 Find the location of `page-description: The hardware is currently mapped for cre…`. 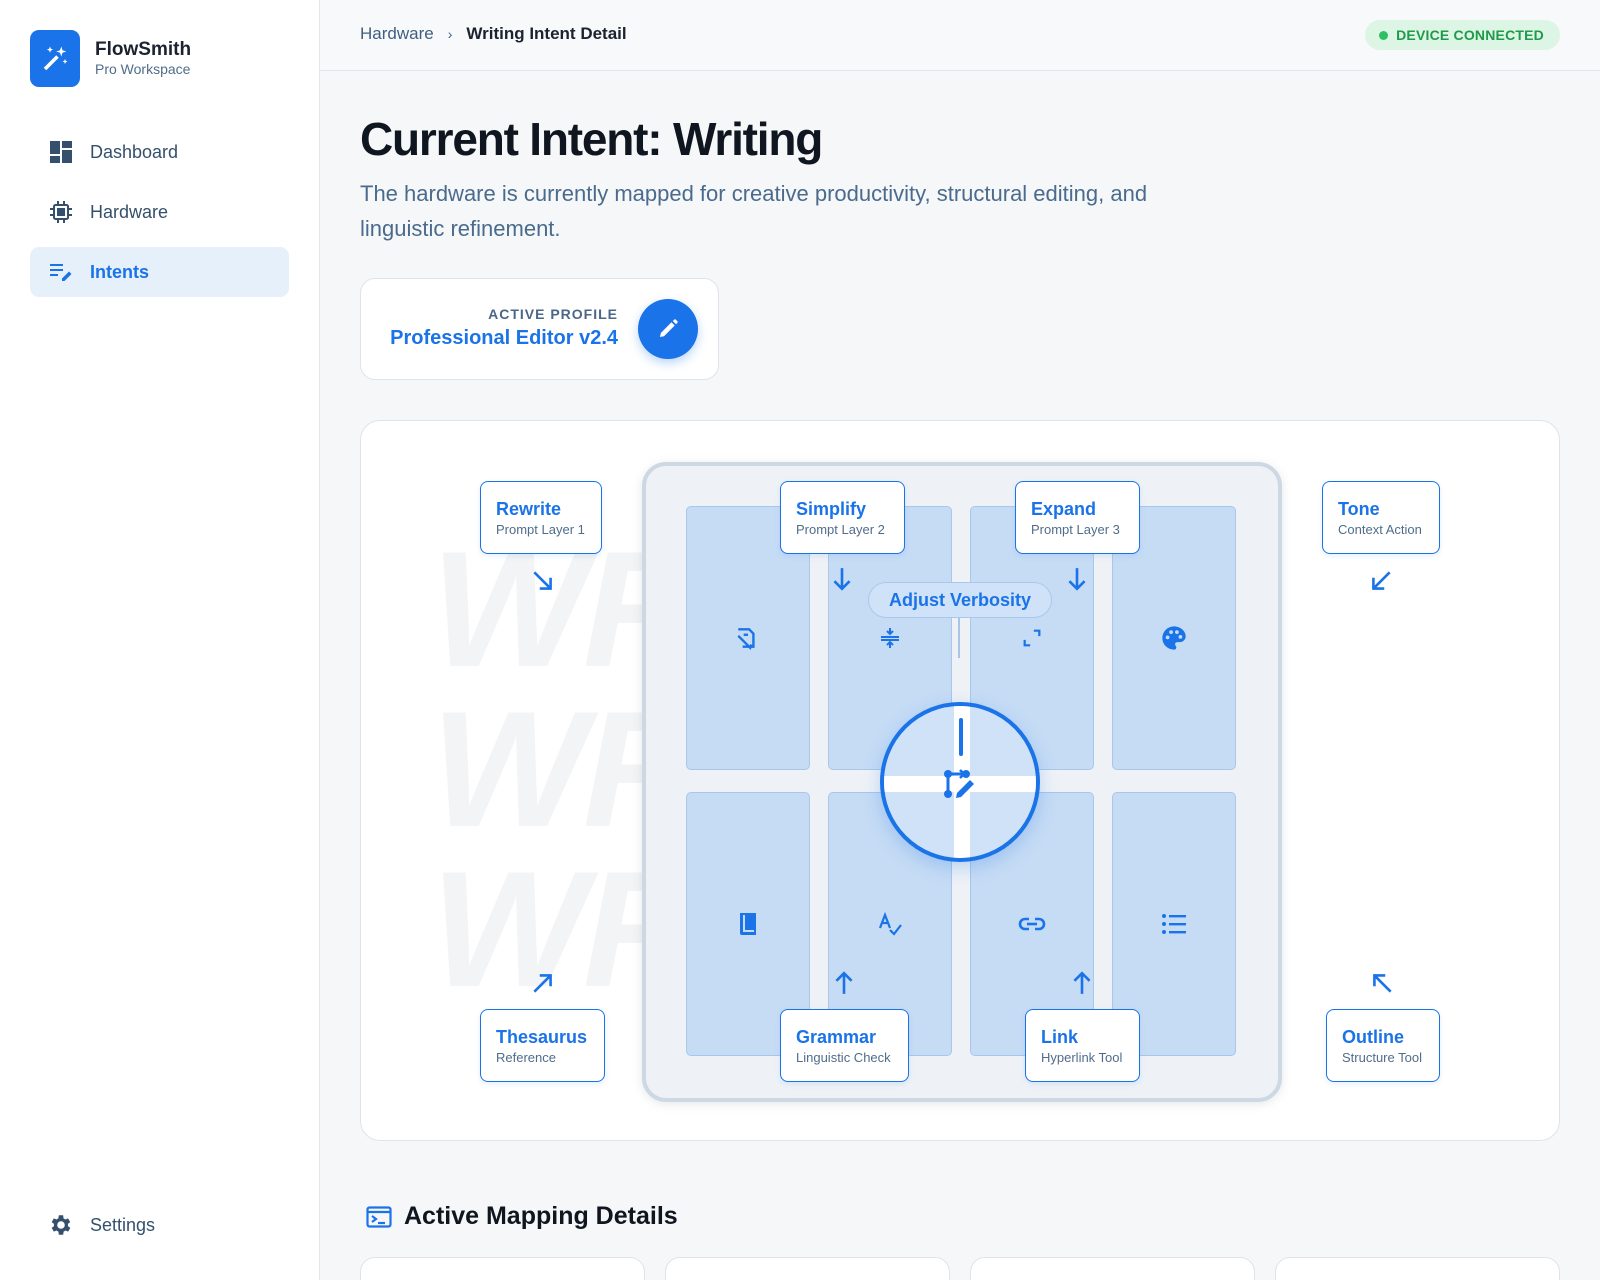

page-description: The hardware is currently mapped for cre… is located at coordinates (754, 211).